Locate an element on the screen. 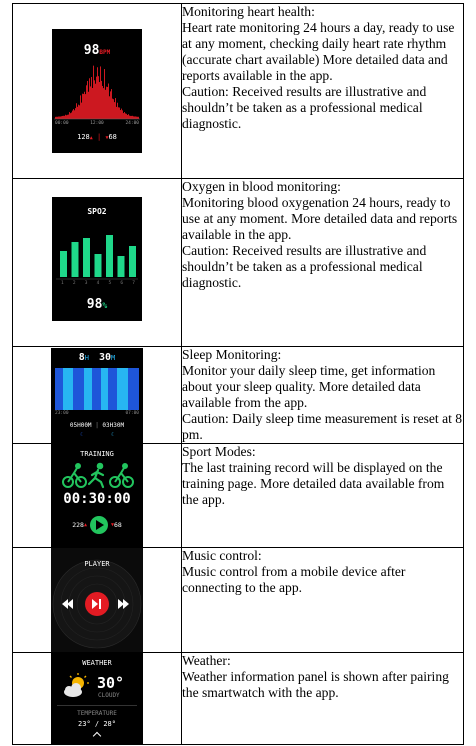 This screenshot has height=746, width=476. low-temperature: 23° is located at coordinates (84, 724).